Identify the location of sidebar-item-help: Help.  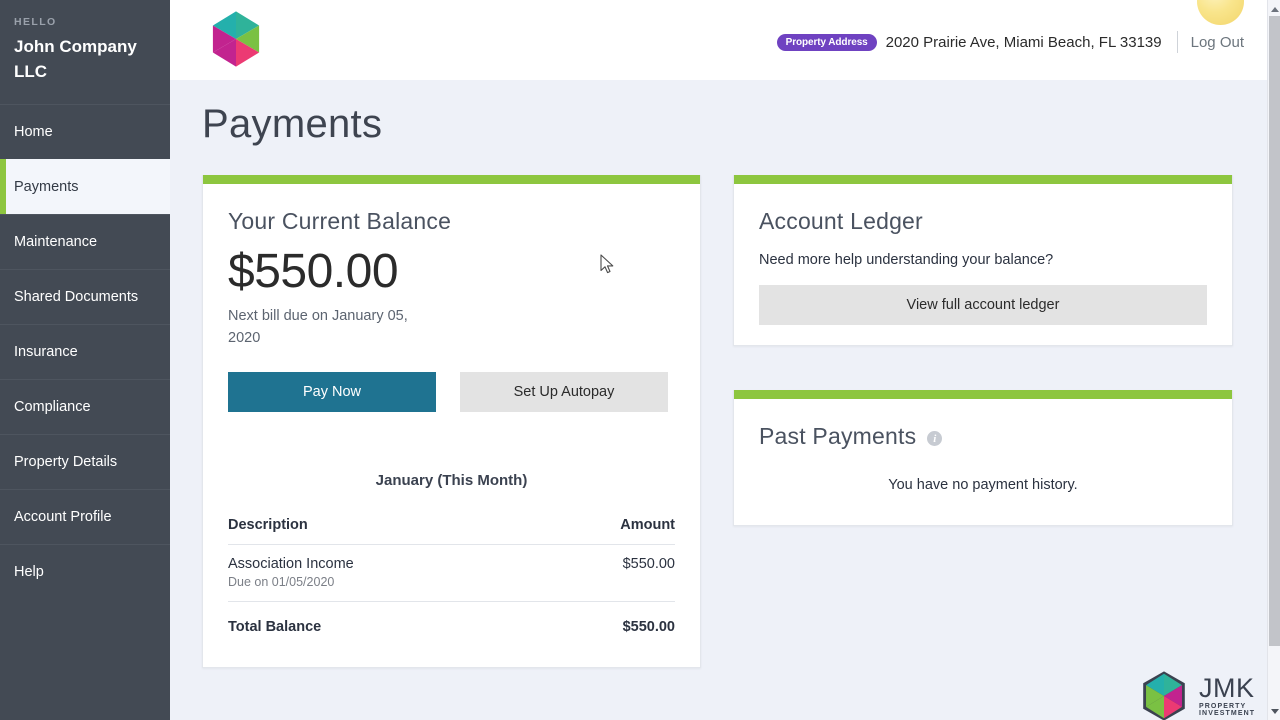
(85, 571).